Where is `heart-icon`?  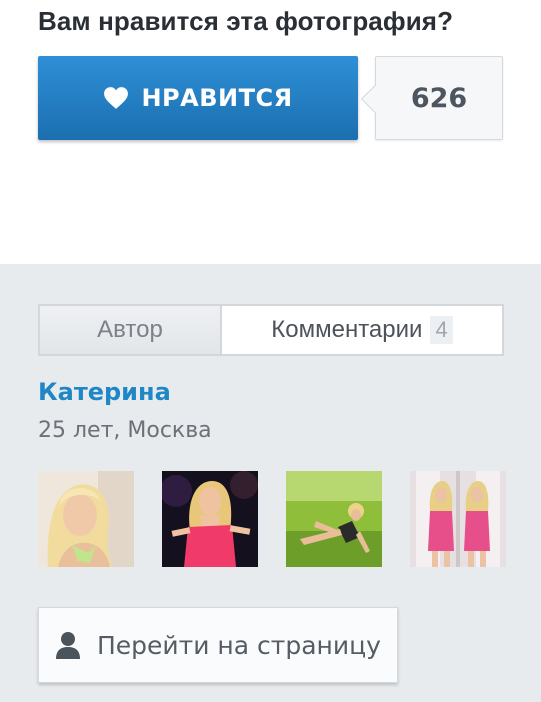 heart-icon is located at coordinates (116, 98).